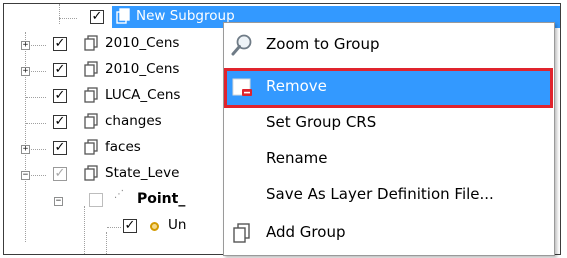 This screenshot has width=567, height=258. What do you see at coordinates (389, 45) in the screenshot?
I see `menu-item-zoom-to-group: Zoom to Group` at bounding box center [389, 45].